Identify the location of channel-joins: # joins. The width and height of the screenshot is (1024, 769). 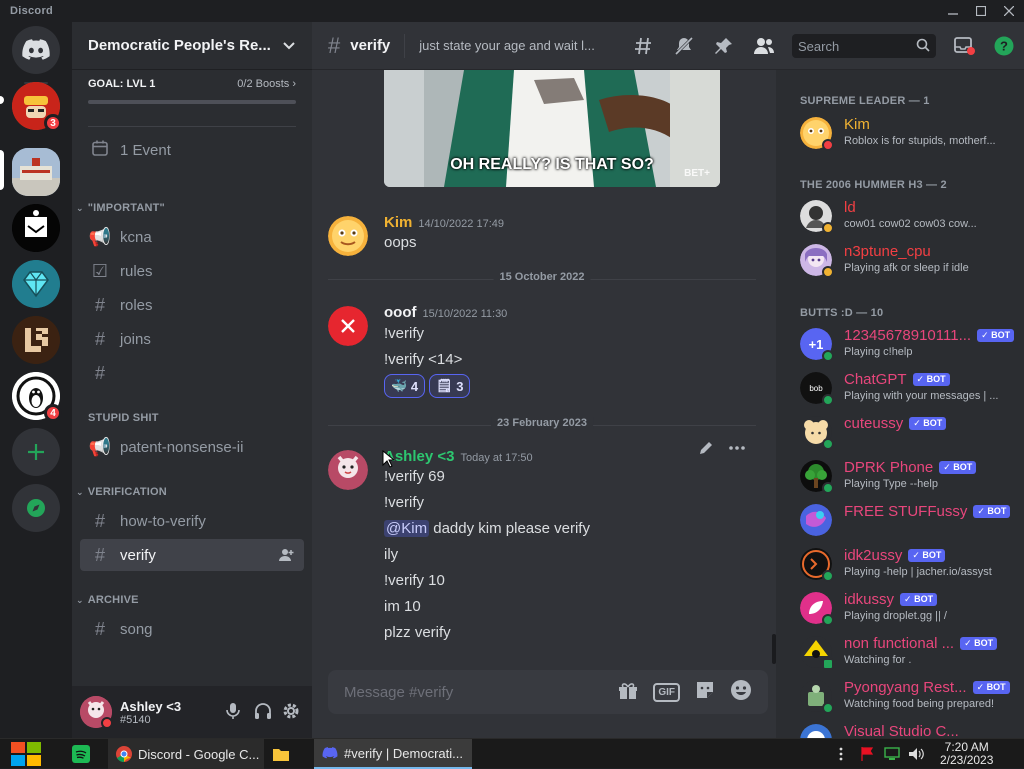
(192, 339).